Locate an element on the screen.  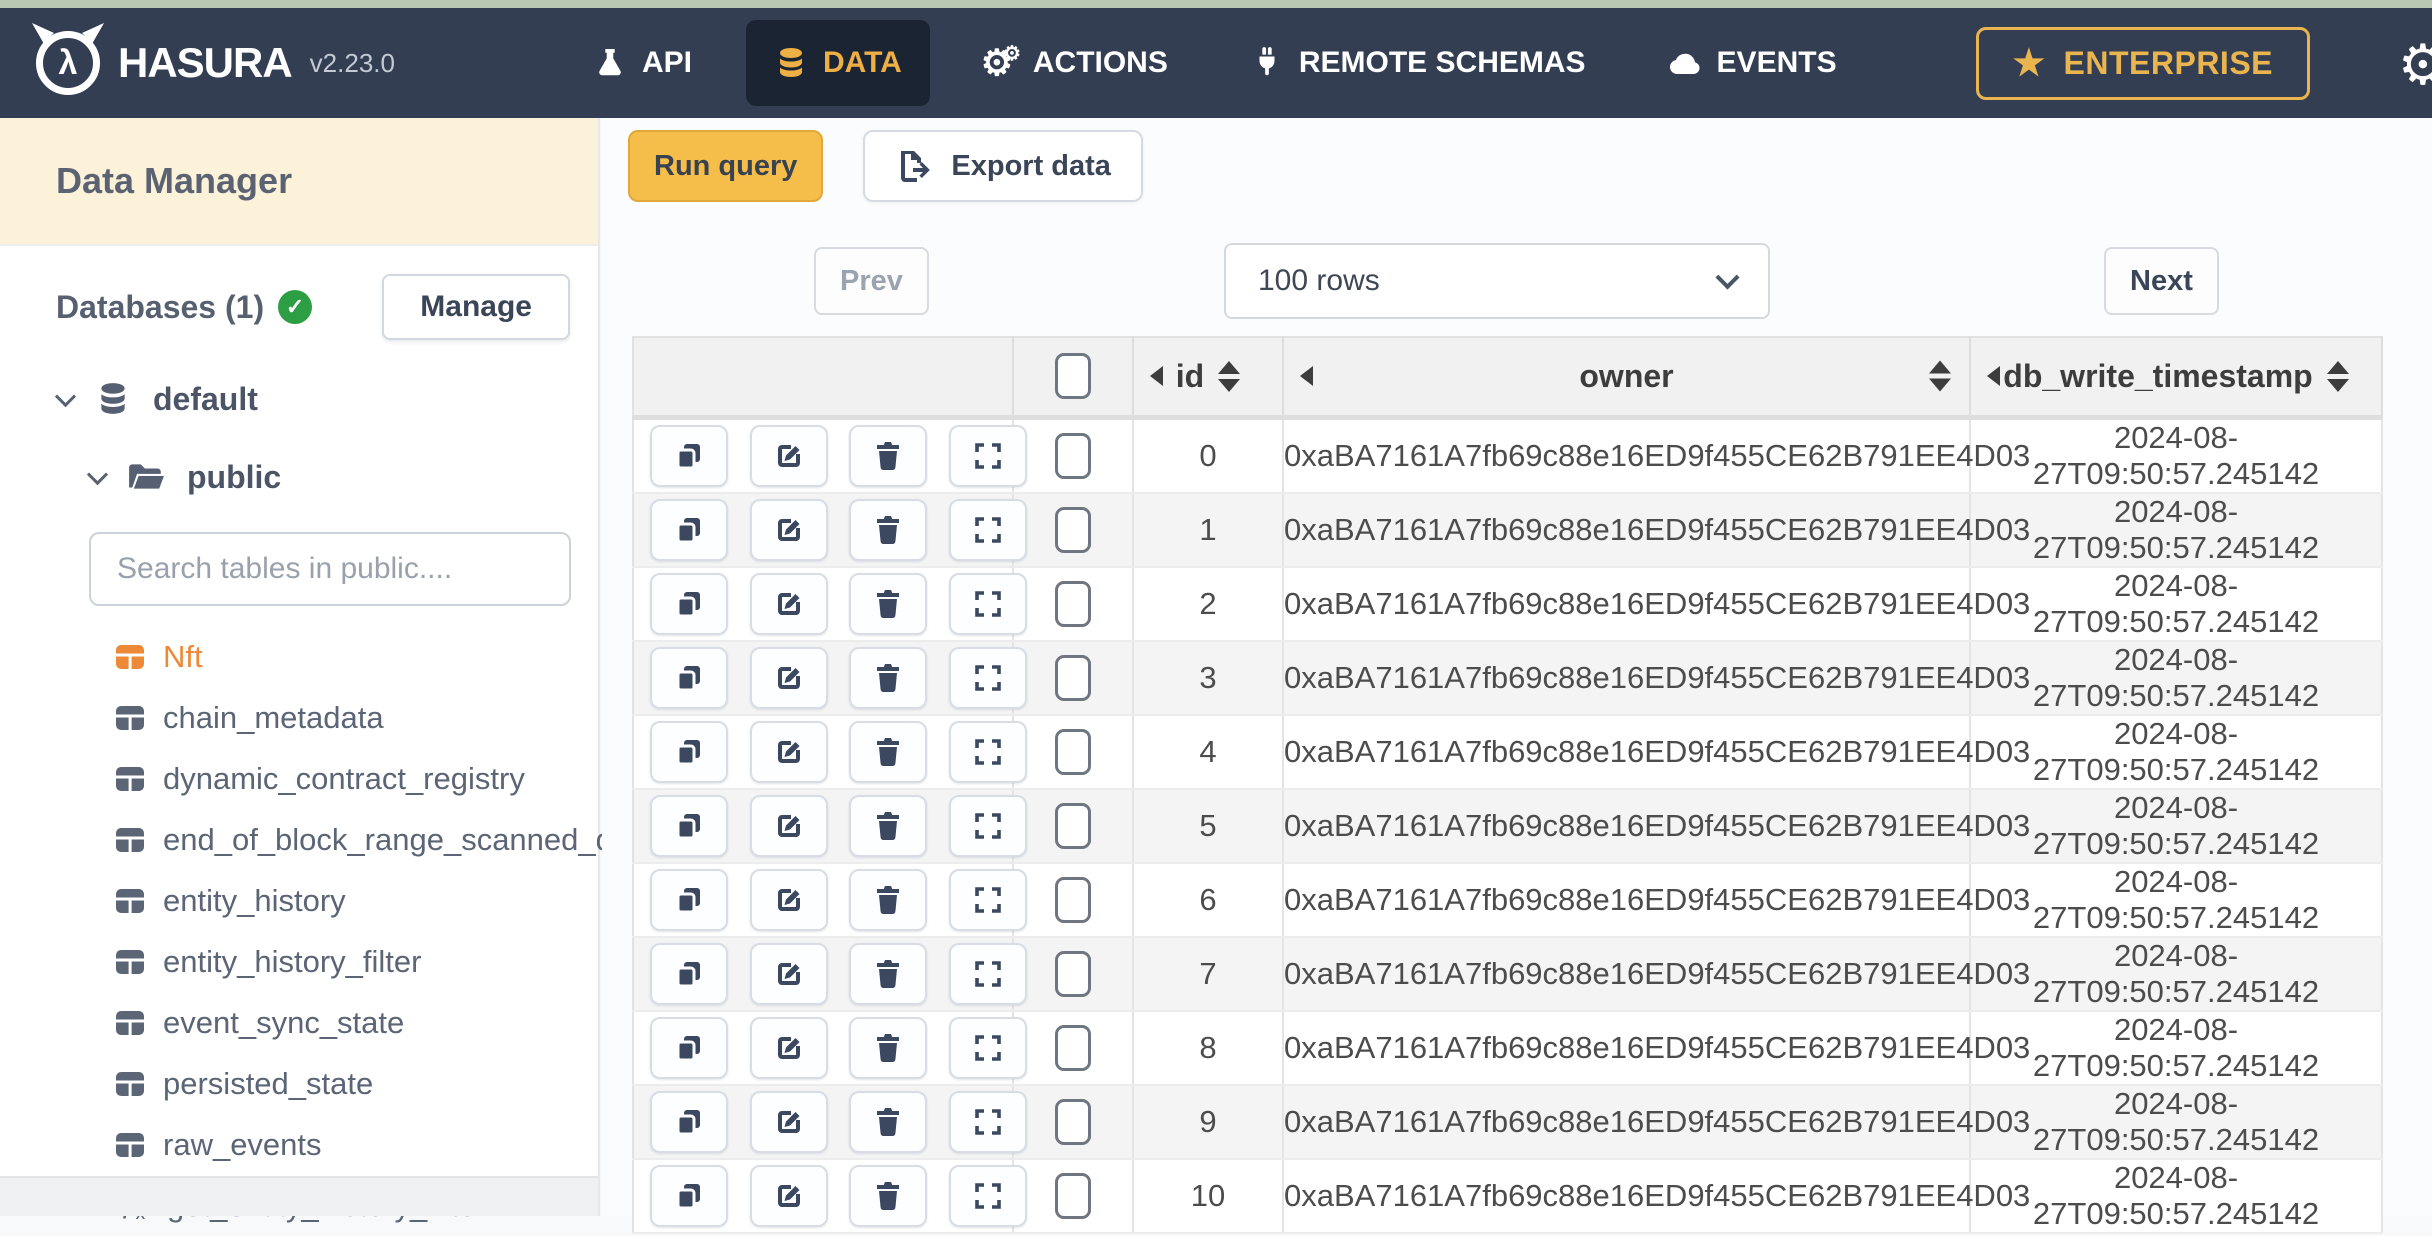
run-query-button: Run query is located at coordinates (725, 166).